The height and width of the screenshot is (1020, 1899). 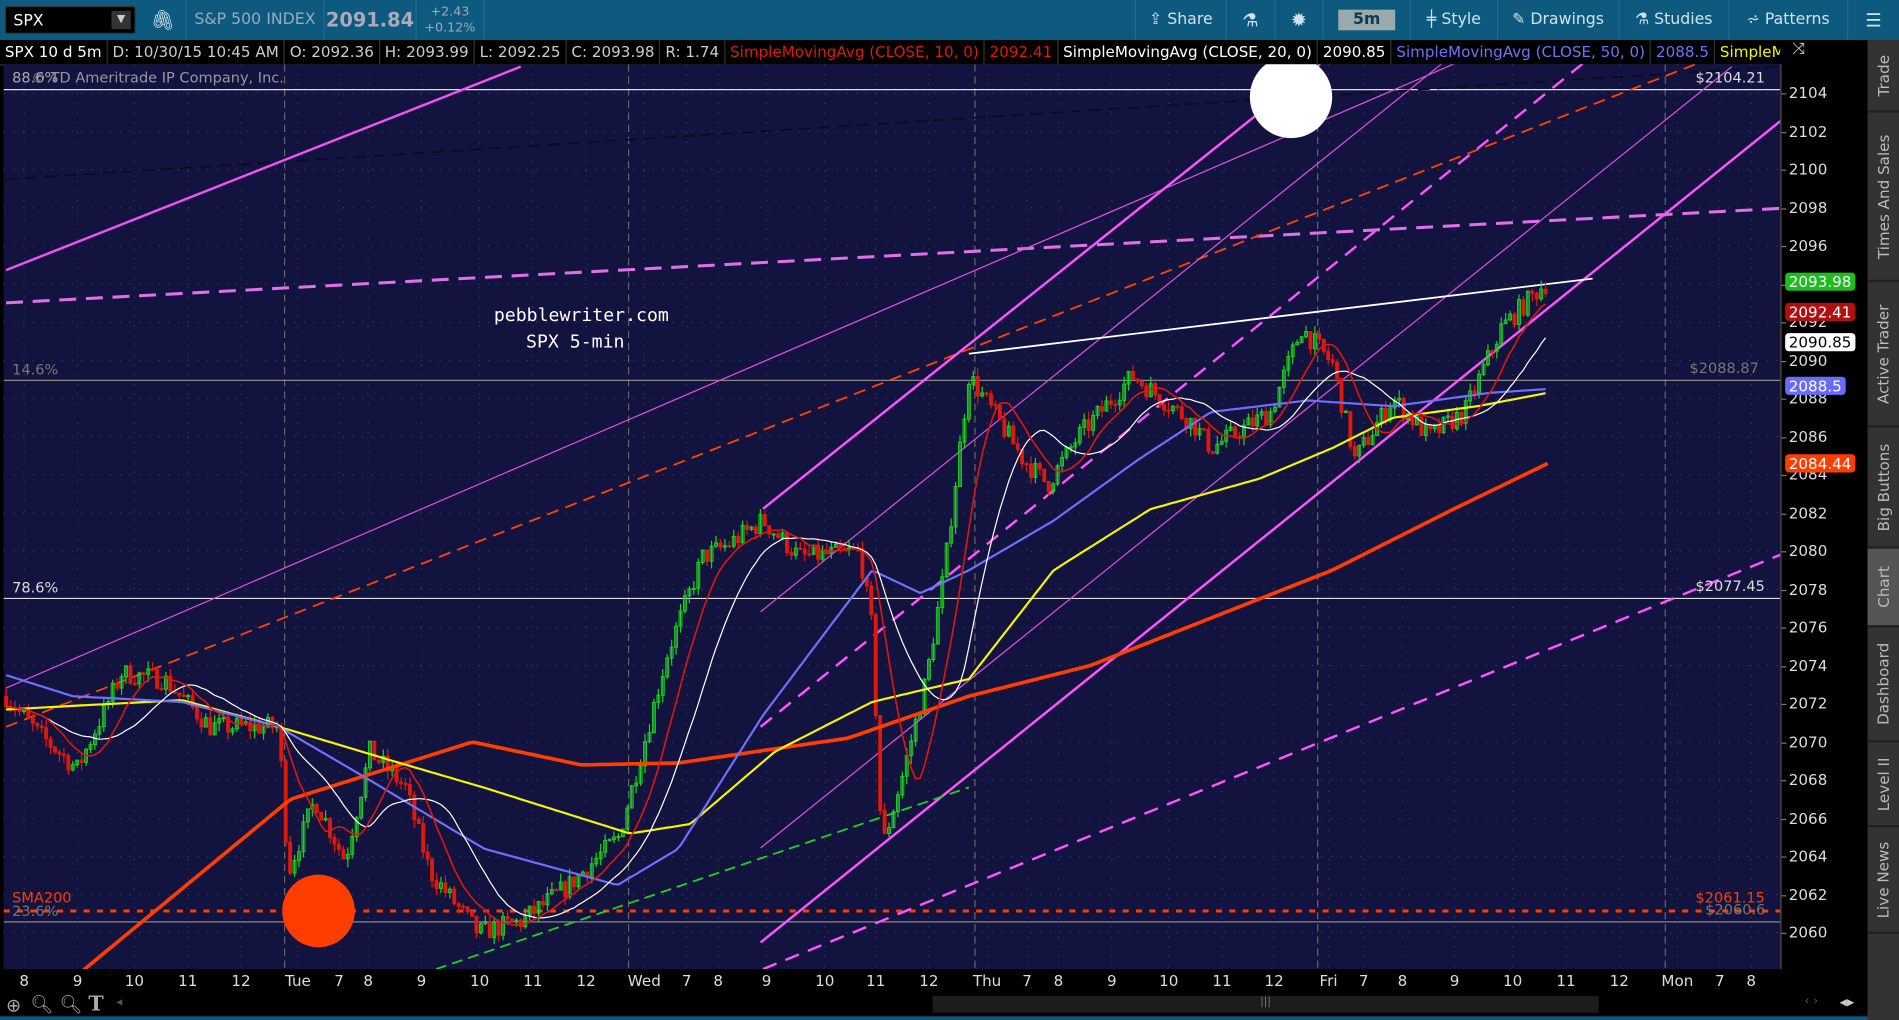 What do you see at coordinates (644, 980) in the screenshot?
I see `time-tick-label: Wed` at bounding box center [644, 980].